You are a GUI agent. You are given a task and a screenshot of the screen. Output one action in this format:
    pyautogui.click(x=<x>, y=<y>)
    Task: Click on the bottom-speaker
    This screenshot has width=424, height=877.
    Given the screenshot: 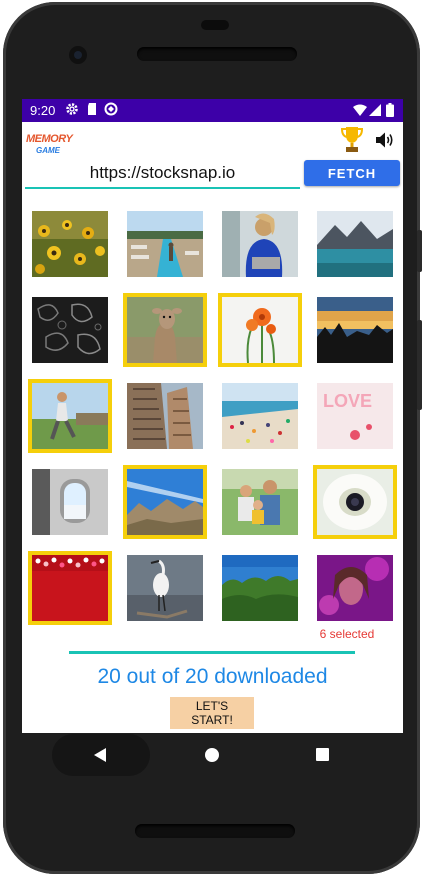 What is the action you would take?
    pyautogui.click(x=215, y=831)
    